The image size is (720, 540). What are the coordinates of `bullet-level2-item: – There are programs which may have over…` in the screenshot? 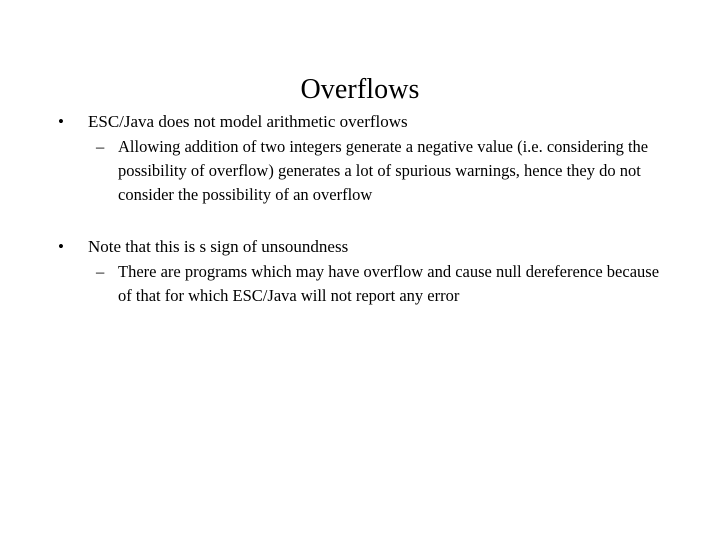 It's located at (360, 284).